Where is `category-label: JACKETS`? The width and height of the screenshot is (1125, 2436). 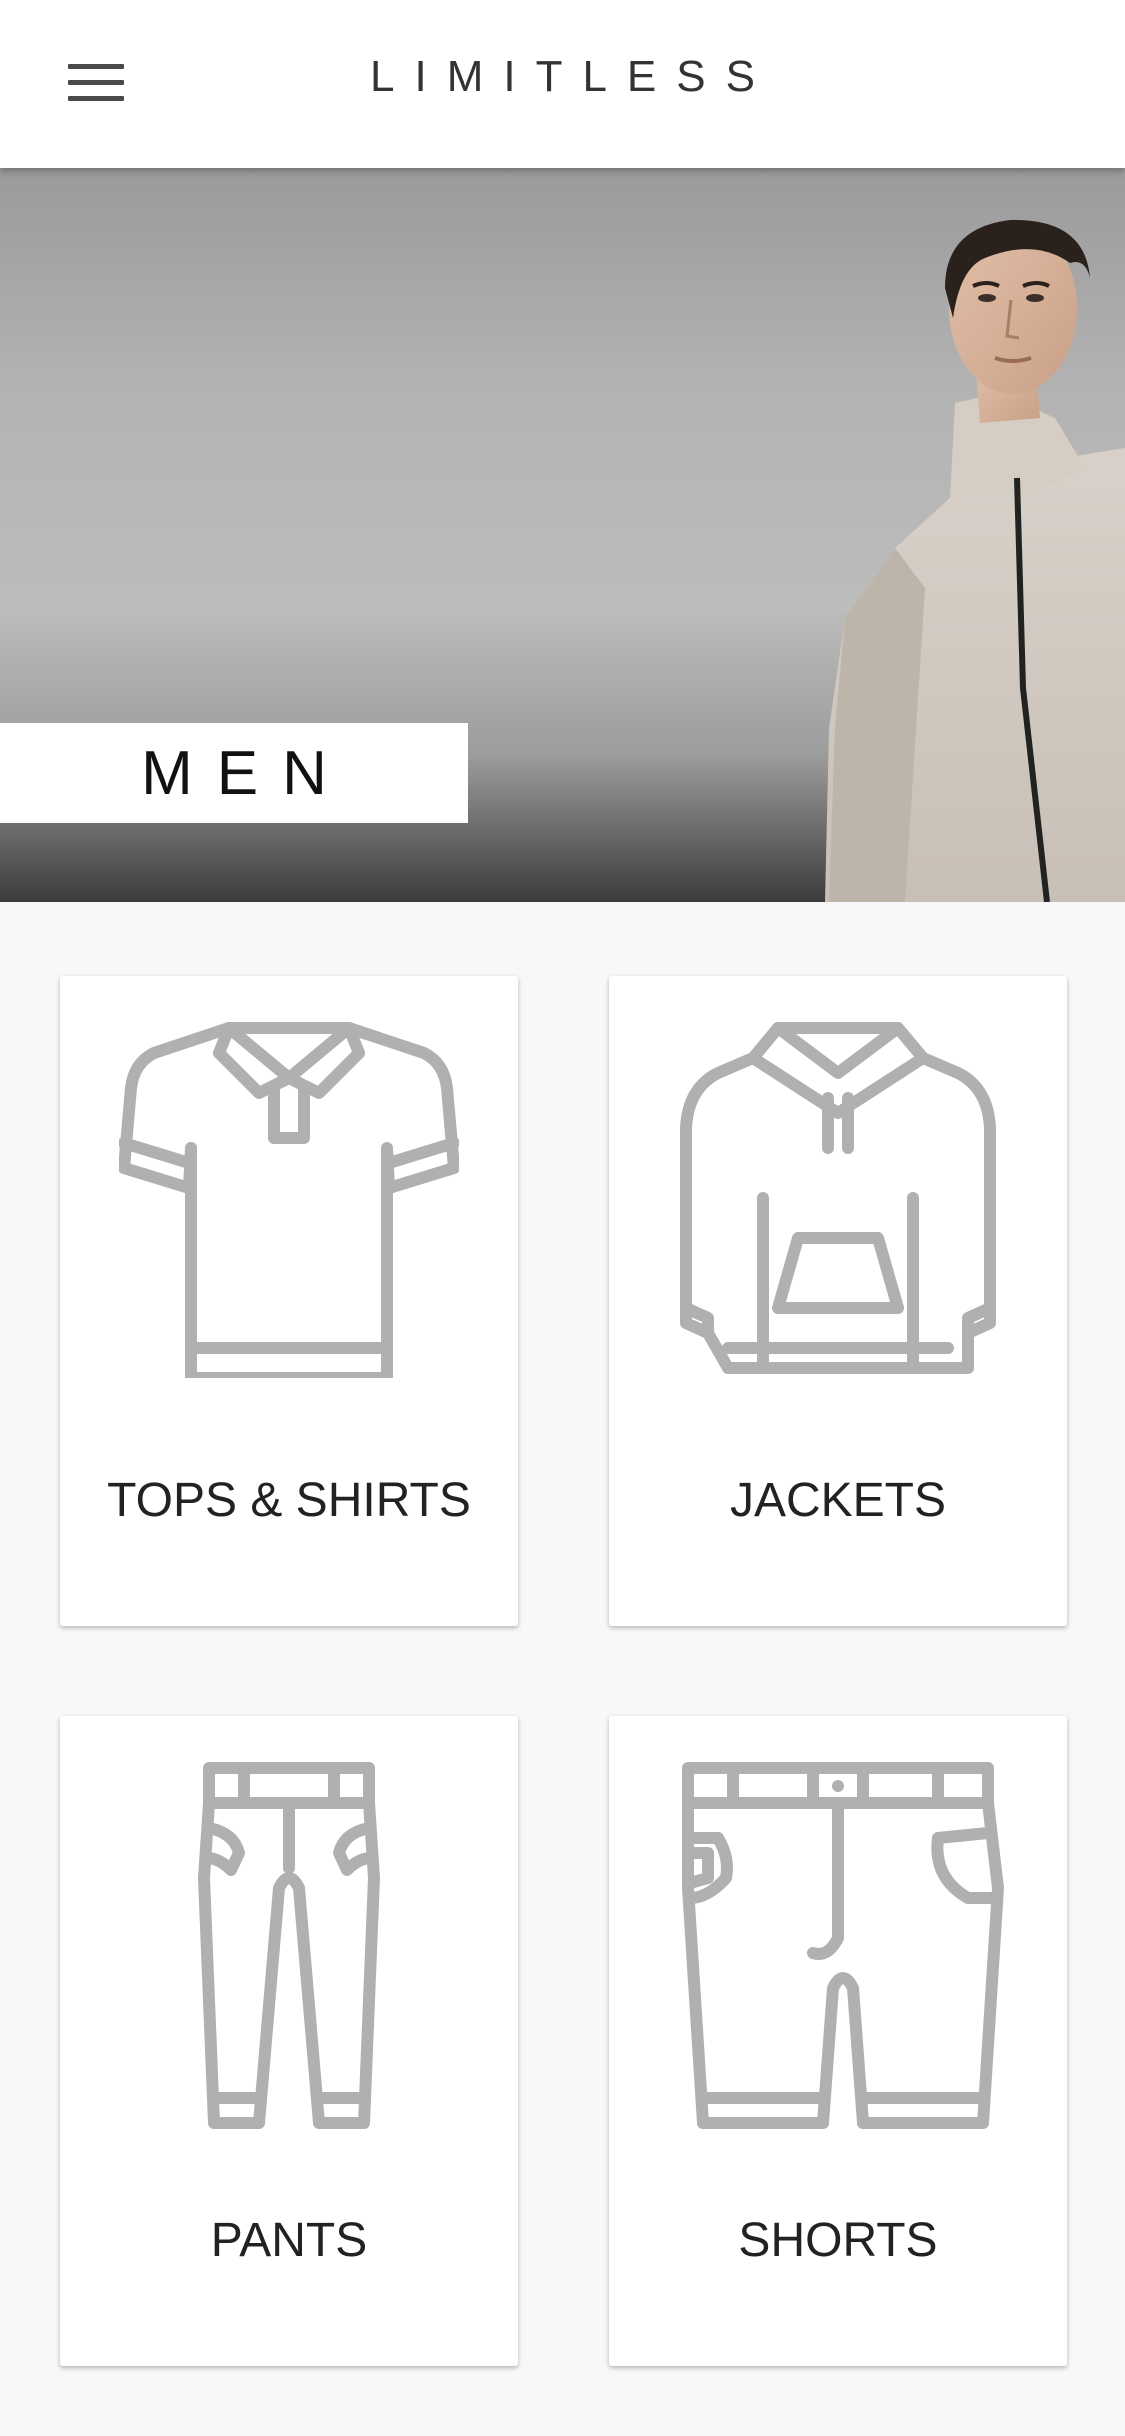
category-label: JACKETS is located at coordinates (838, 1500).